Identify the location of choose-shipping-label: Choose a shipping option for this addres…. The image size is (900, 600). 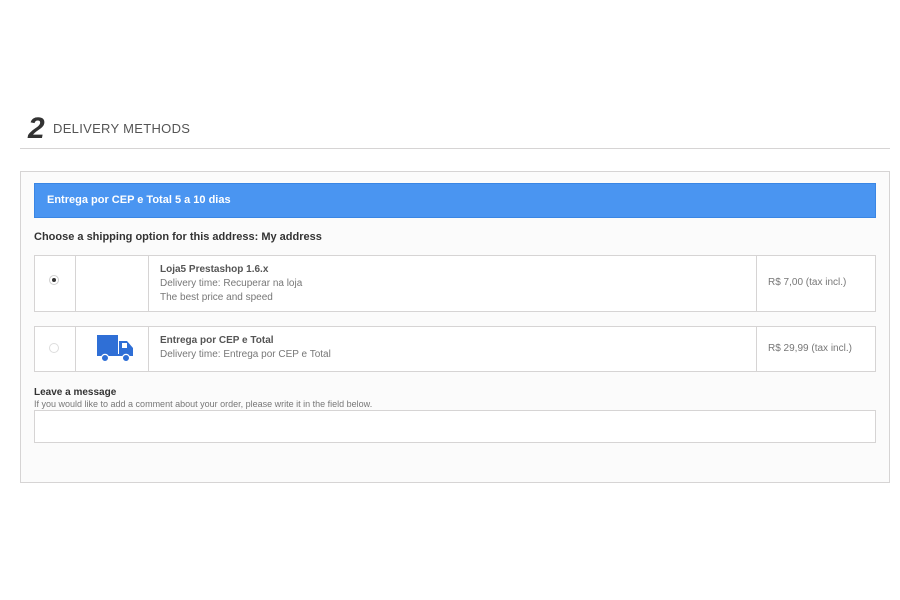
(178, 237).